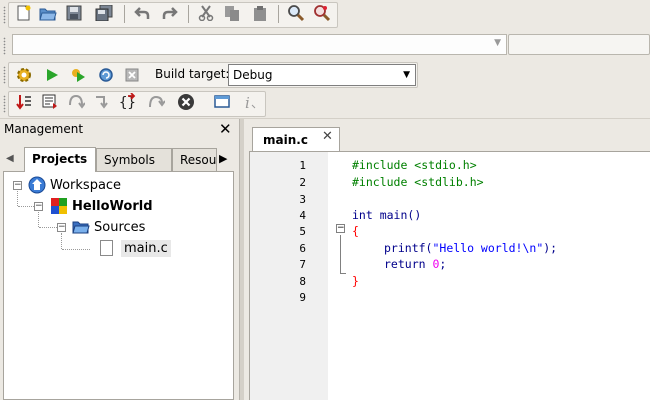 This screenshot has height=400, width=650. What do you see at coordinates (106, 248) in the screenshot?
I see `file-icon` at bounding box center [106, 248].